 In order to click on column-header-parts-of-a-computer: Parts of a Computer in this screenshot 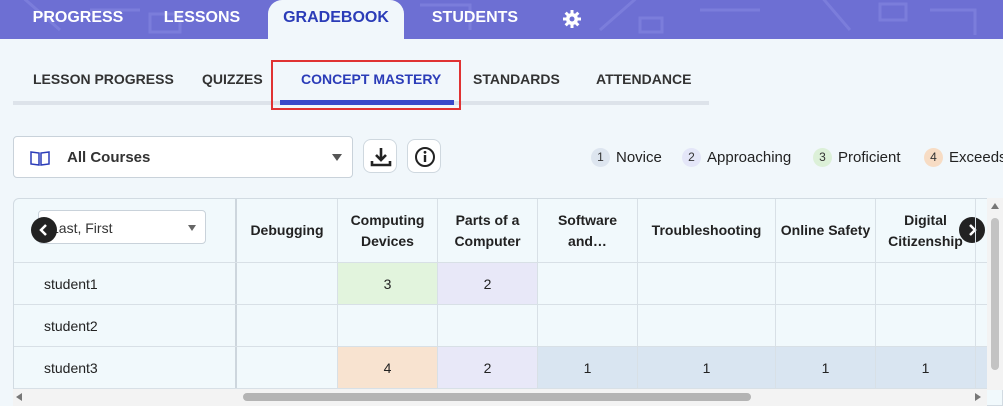, I will do `click(488, 230)`.